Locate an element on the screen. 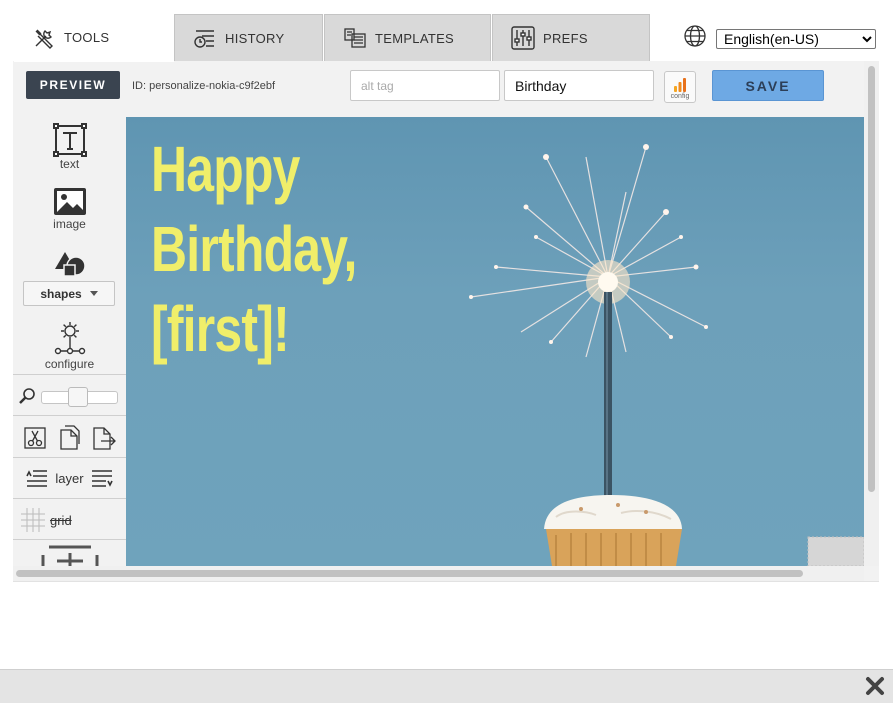  grid-icon is located at coordinates (33, 520).